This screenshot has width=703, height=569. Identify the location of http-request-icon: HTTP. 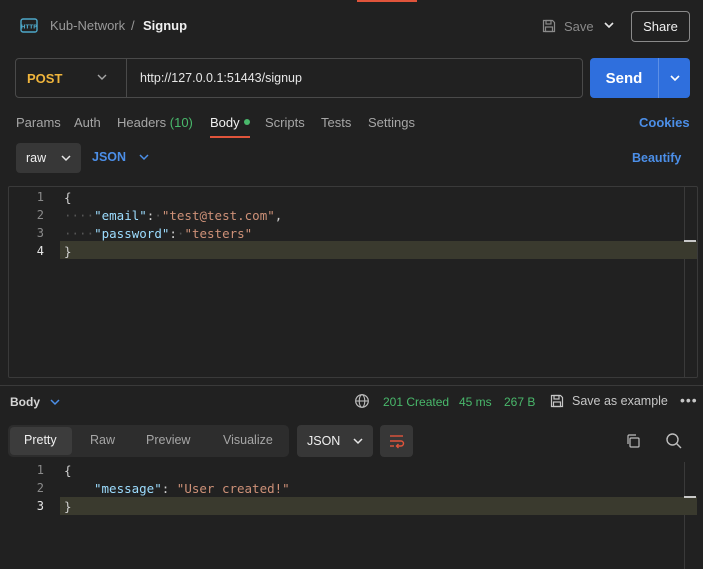
(29, 25).